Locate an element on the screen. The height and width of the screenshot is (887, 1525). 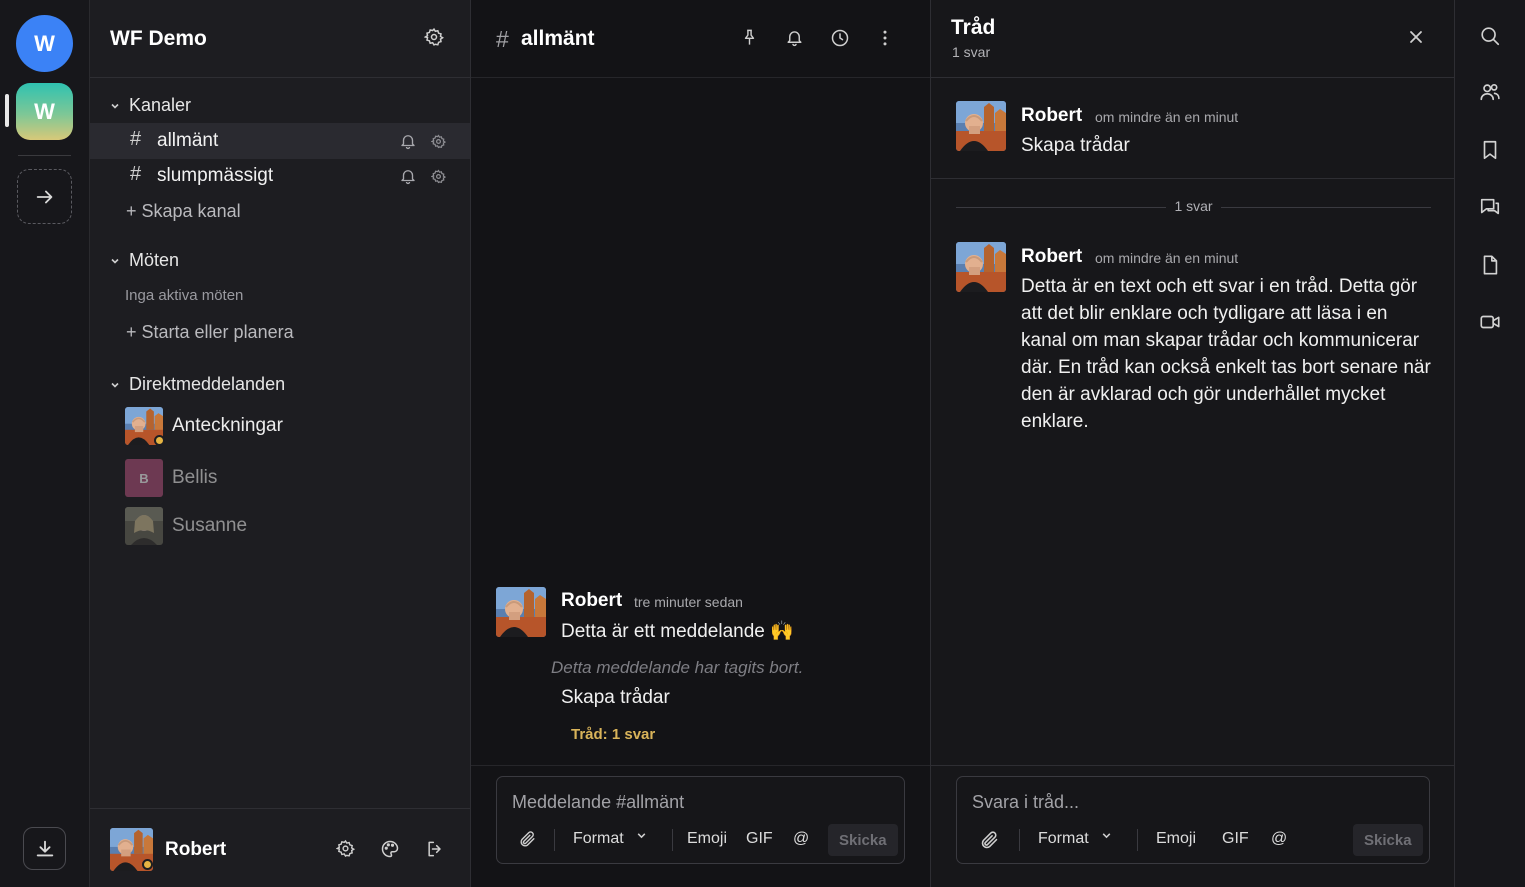
channel-name: allmänt is located at coordinates (188, 140).